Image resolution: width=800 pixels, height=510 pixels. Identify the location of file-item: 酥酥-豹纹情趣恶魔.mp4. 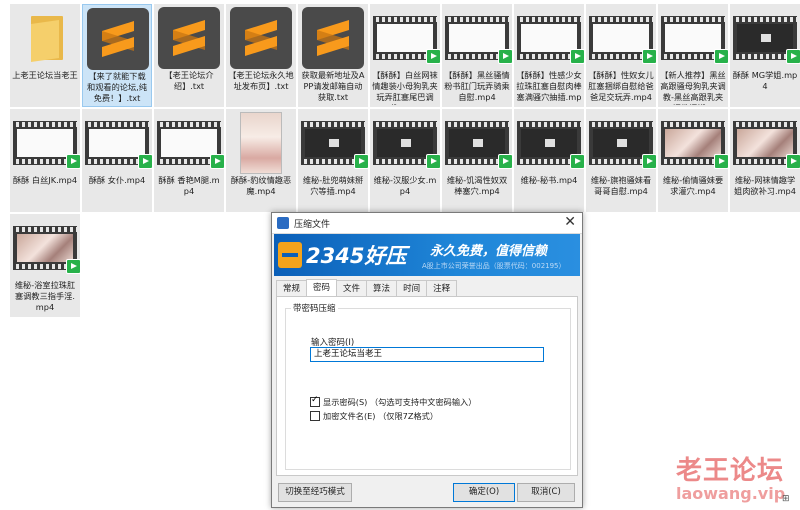
(261, 160).